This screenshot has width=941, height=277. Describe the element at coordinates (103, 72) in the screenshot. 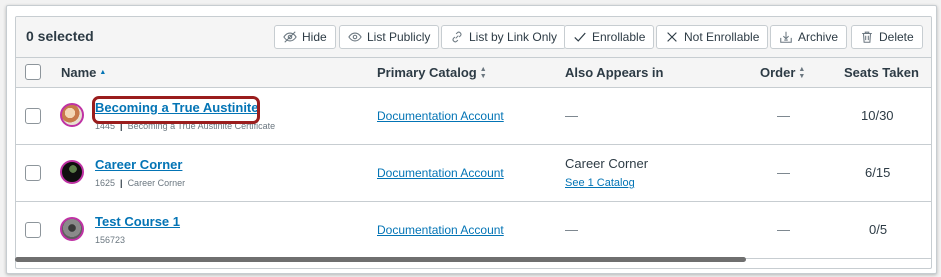

I see `sort-ascending-icon: ▲` at that location.